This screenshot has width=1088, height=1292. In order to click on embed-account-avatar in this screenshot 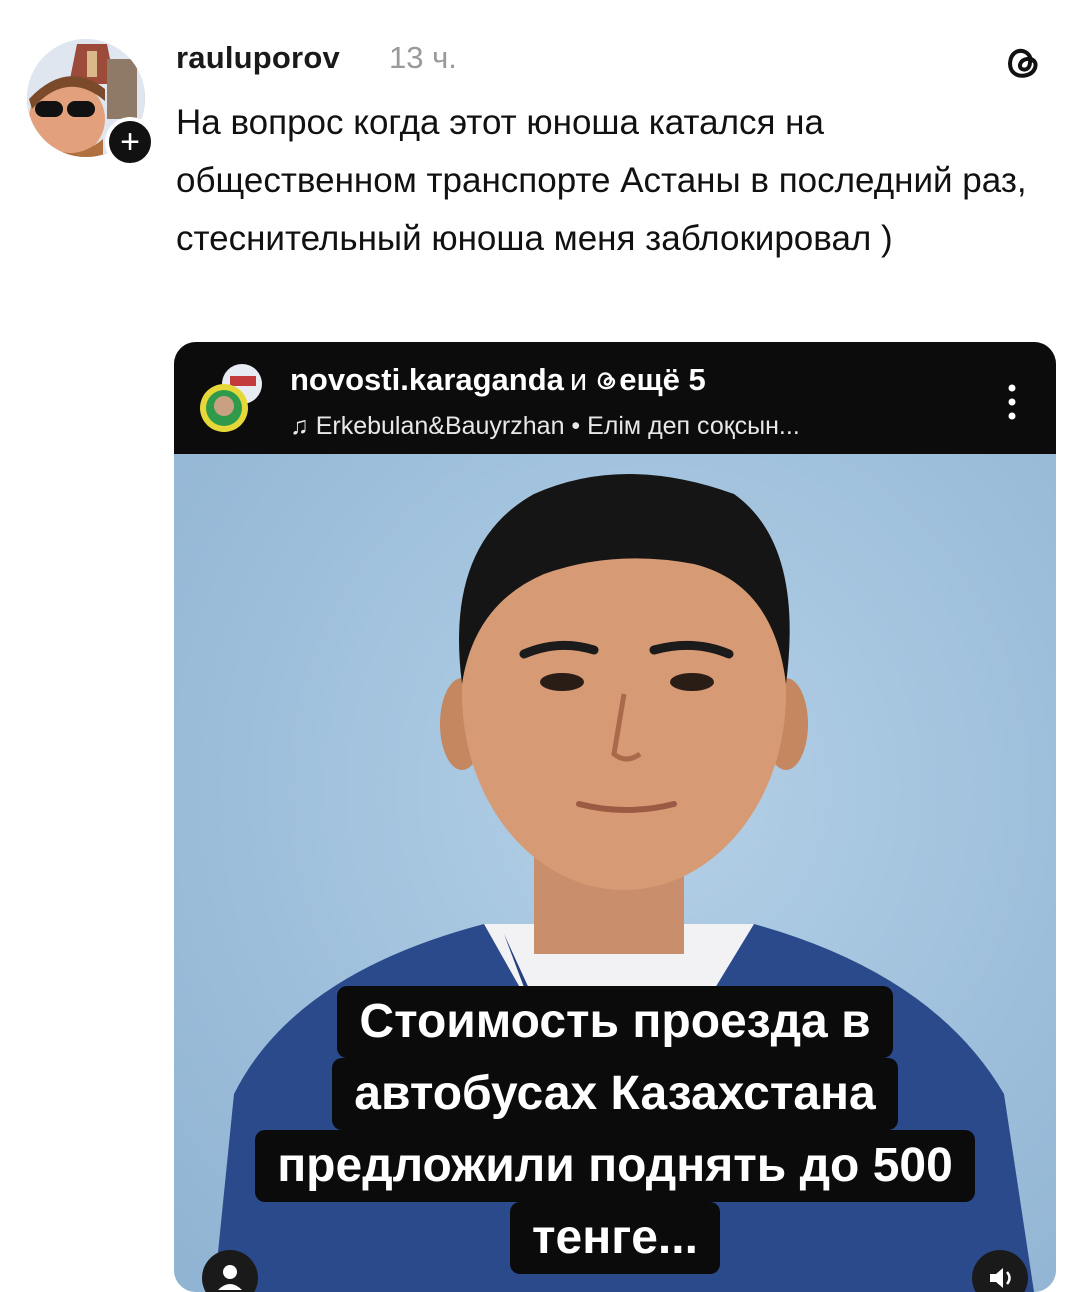, I will do `click(233, 399)`.